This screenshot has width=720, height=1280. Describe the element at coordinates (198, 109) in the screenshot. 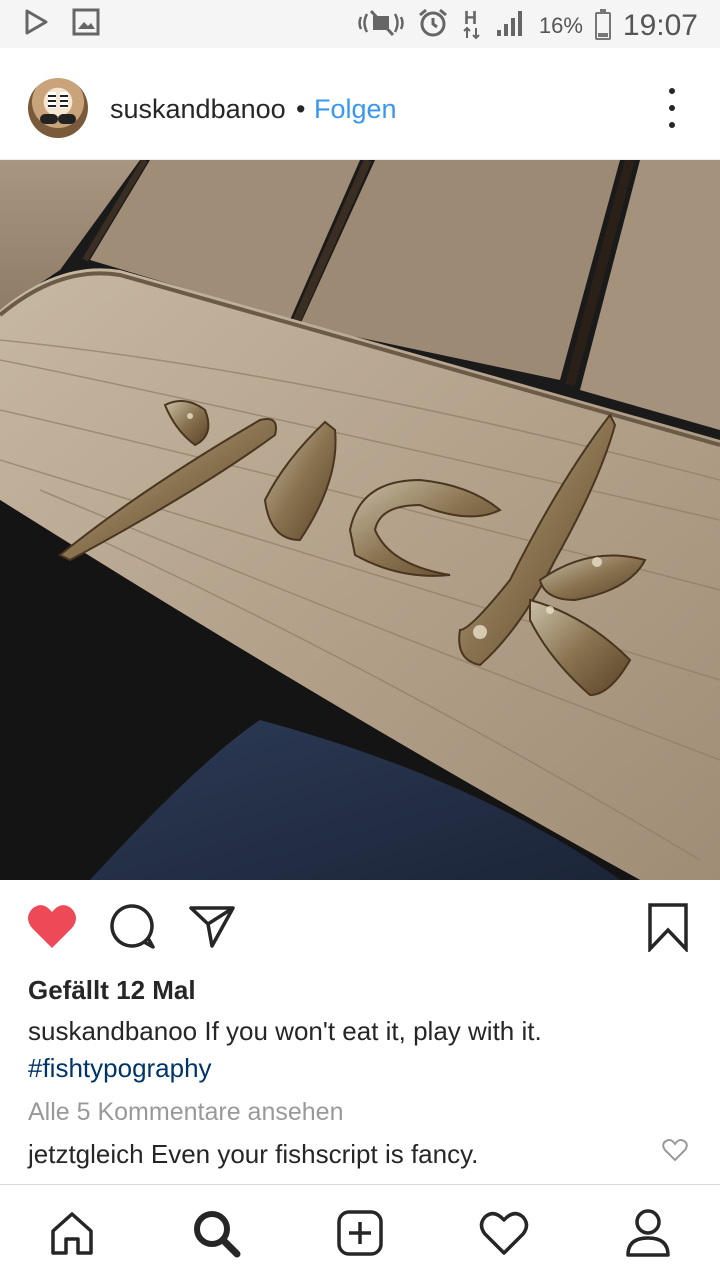

I see `post-username: suskandbanoo` at that location.